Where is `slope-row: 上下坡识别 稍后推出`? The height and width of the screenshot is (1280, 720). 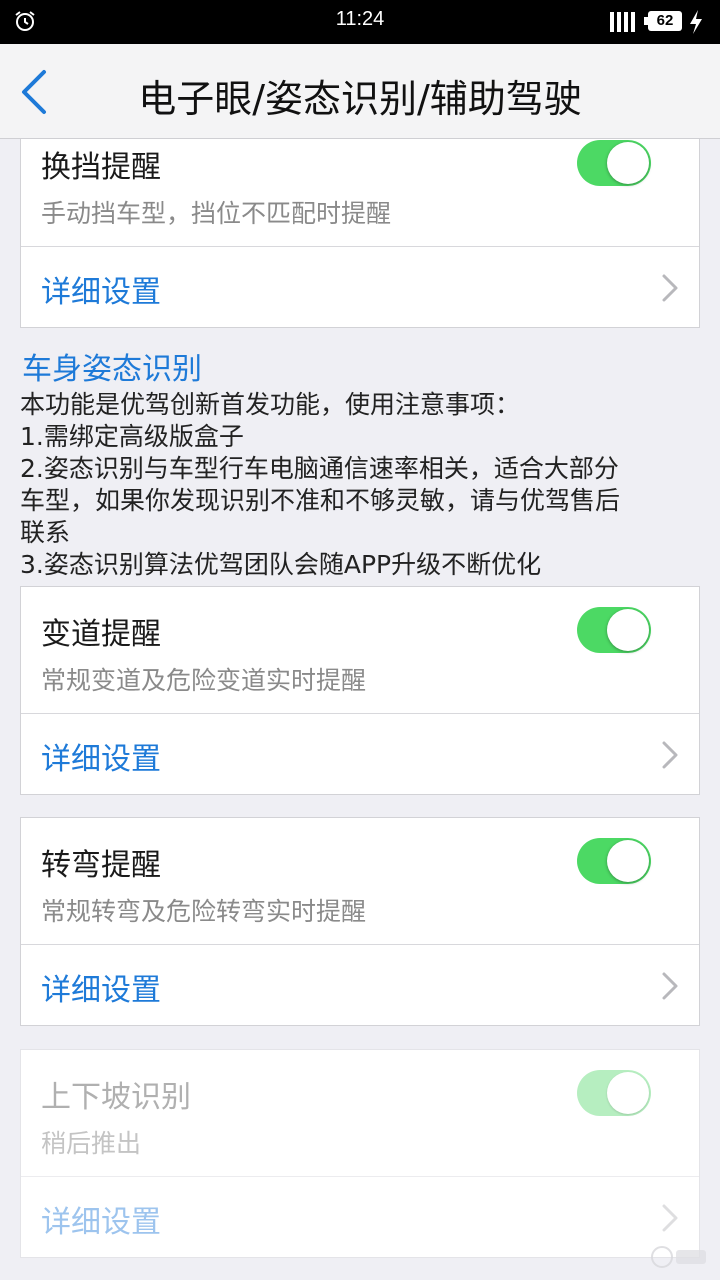 slope-row: 上下坡识别 稍后推出 is located at coordinates (360, 1113).